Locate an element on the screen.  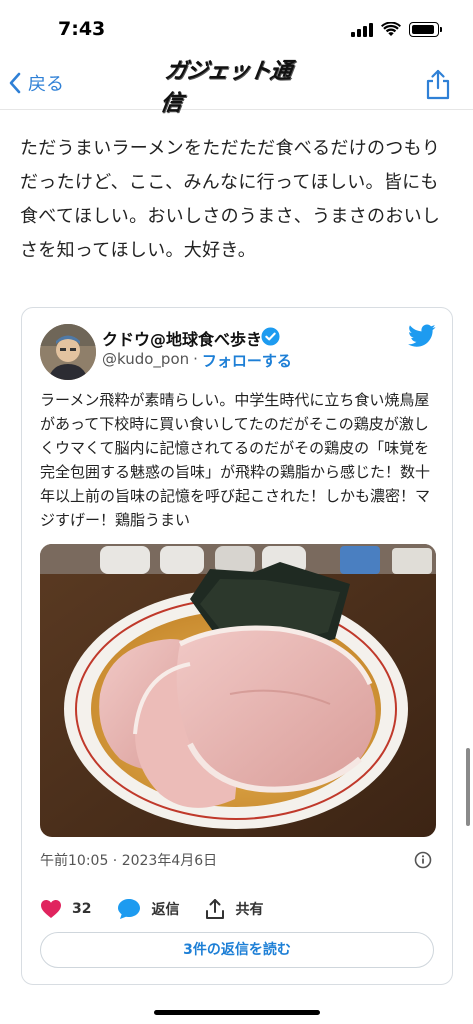
share-label: 共有 is located at coordinates (249, 910).